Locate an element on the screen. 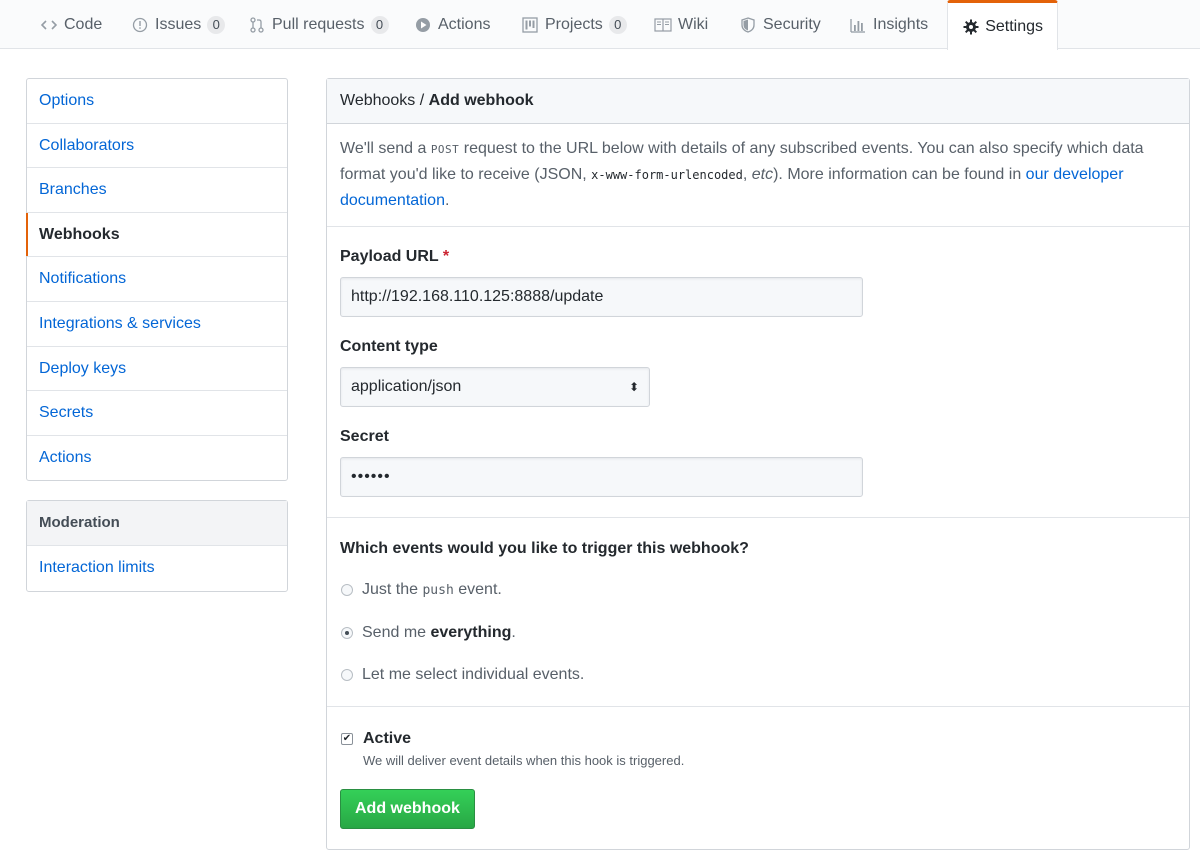 This screenshot has height=858, width=1200. push-event-label: Just the push event. is located at coordinates (432, 590).